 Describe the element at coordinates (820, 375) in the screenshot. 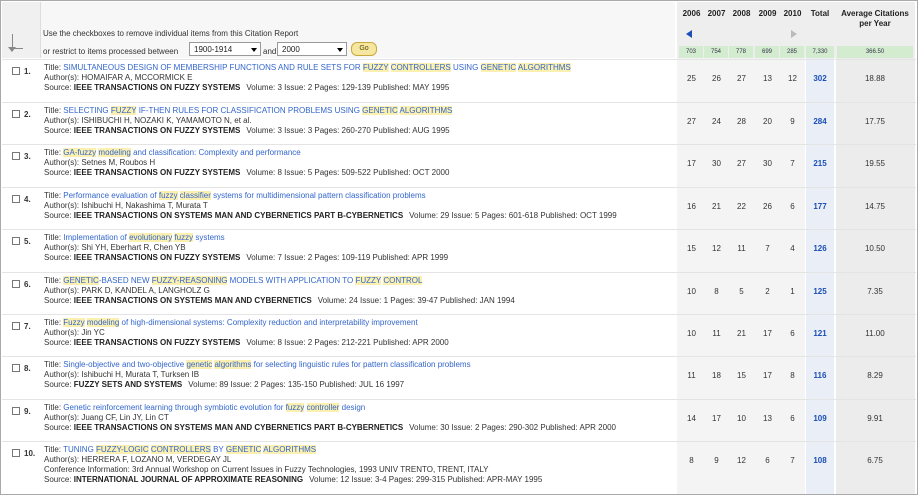

I see `record-total-link: 116` at that location.